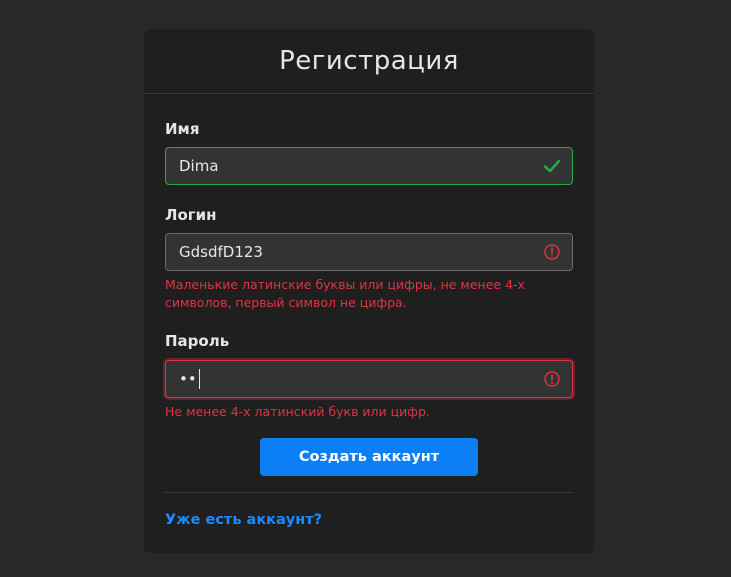 Image resolution: width=731 pixels, height=577 pixels. What do you see at coordinates (369, 457) in the screenshot?
I see `create-account-button: Создать аккаунт` at bounding box center [369, 457].